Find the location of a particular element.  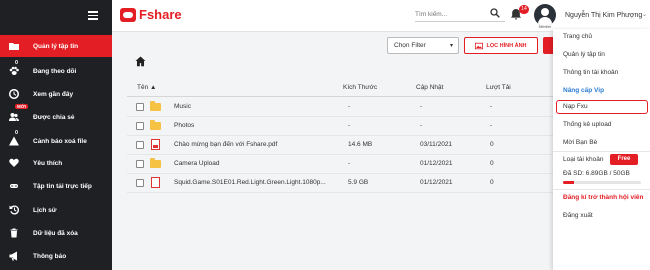

pdf-file-icon is located at coordinates (155, 144).